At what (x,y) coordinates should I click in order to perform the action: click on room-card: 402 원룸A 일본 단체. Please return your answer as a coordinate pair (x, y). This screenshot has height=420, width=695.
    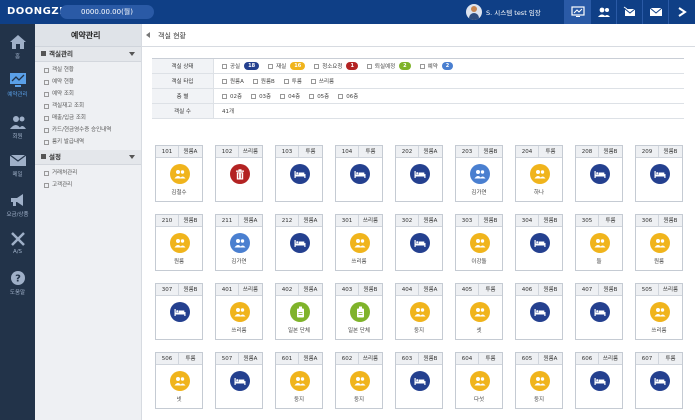
    Looking at the image, I should click on (299, 311).